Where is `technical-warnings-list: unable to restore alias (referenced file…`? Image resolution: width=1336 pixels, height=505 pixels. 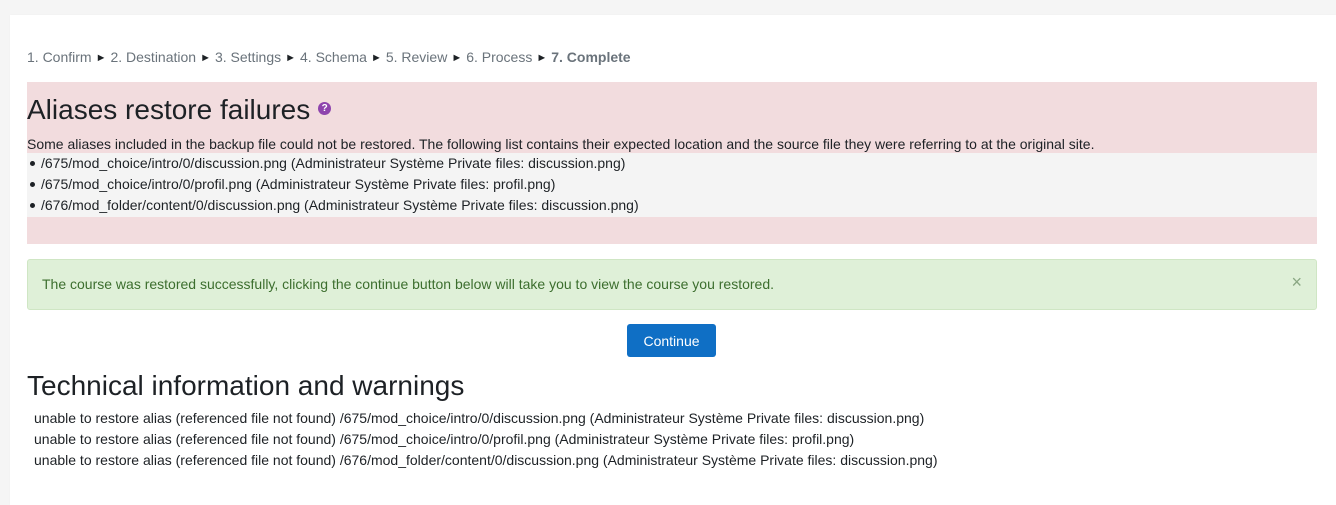 technical-warnings-list: unable to restore alias (referenced file… is located at coordinates (485, 439).